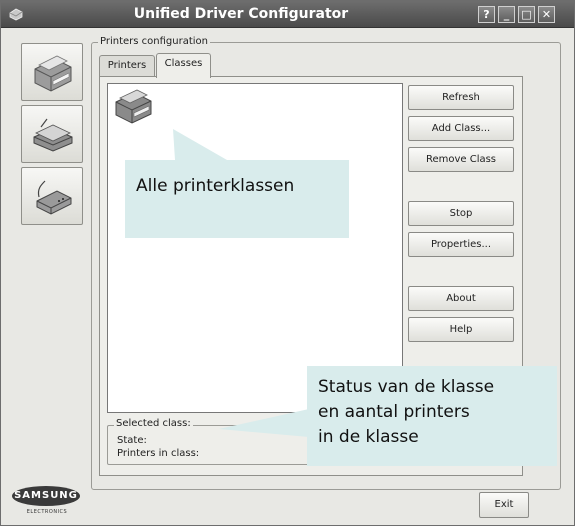 The width and height of the screenshot is (575, 526). Describe the element at coordinates (200, 144) in the screenshot. I see `callout-pointer` at that location.